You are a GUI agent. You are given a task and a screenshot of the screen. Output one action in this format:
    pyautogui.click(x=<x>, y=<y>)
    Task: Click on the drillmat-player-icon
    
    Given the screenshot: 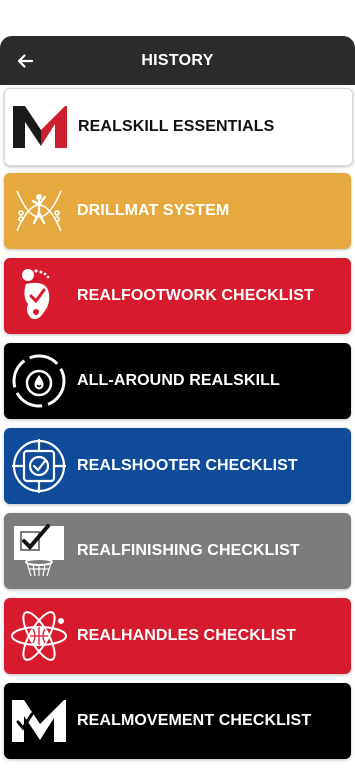 What is the action you would take?
    pyautogui.click(x=39, y=211)
    